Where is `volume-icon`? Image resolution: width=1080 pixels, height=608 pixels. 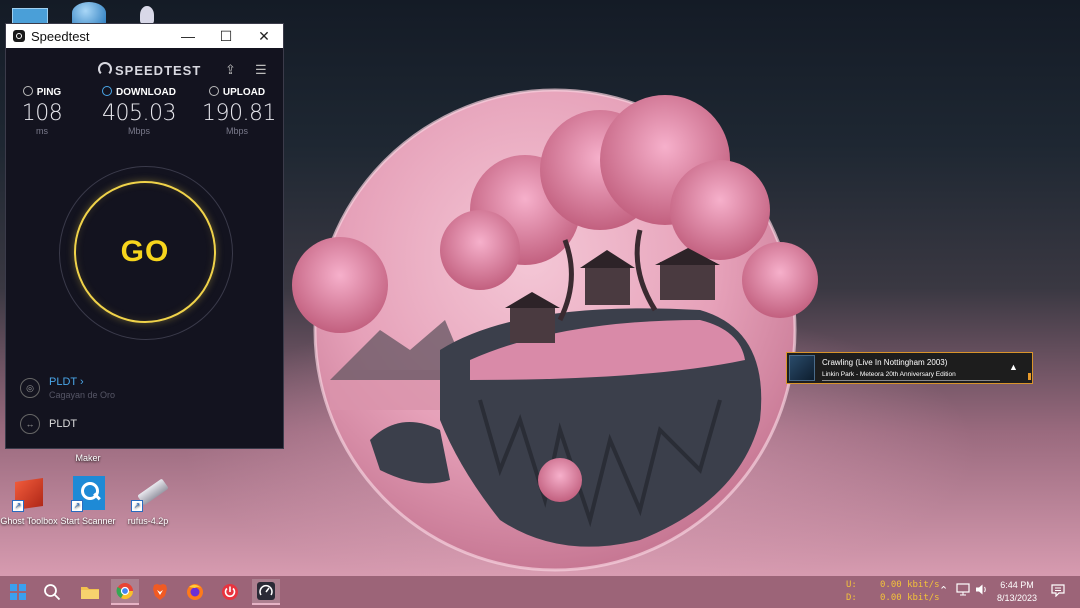 volume-icon is located at coordinates (981, 591).